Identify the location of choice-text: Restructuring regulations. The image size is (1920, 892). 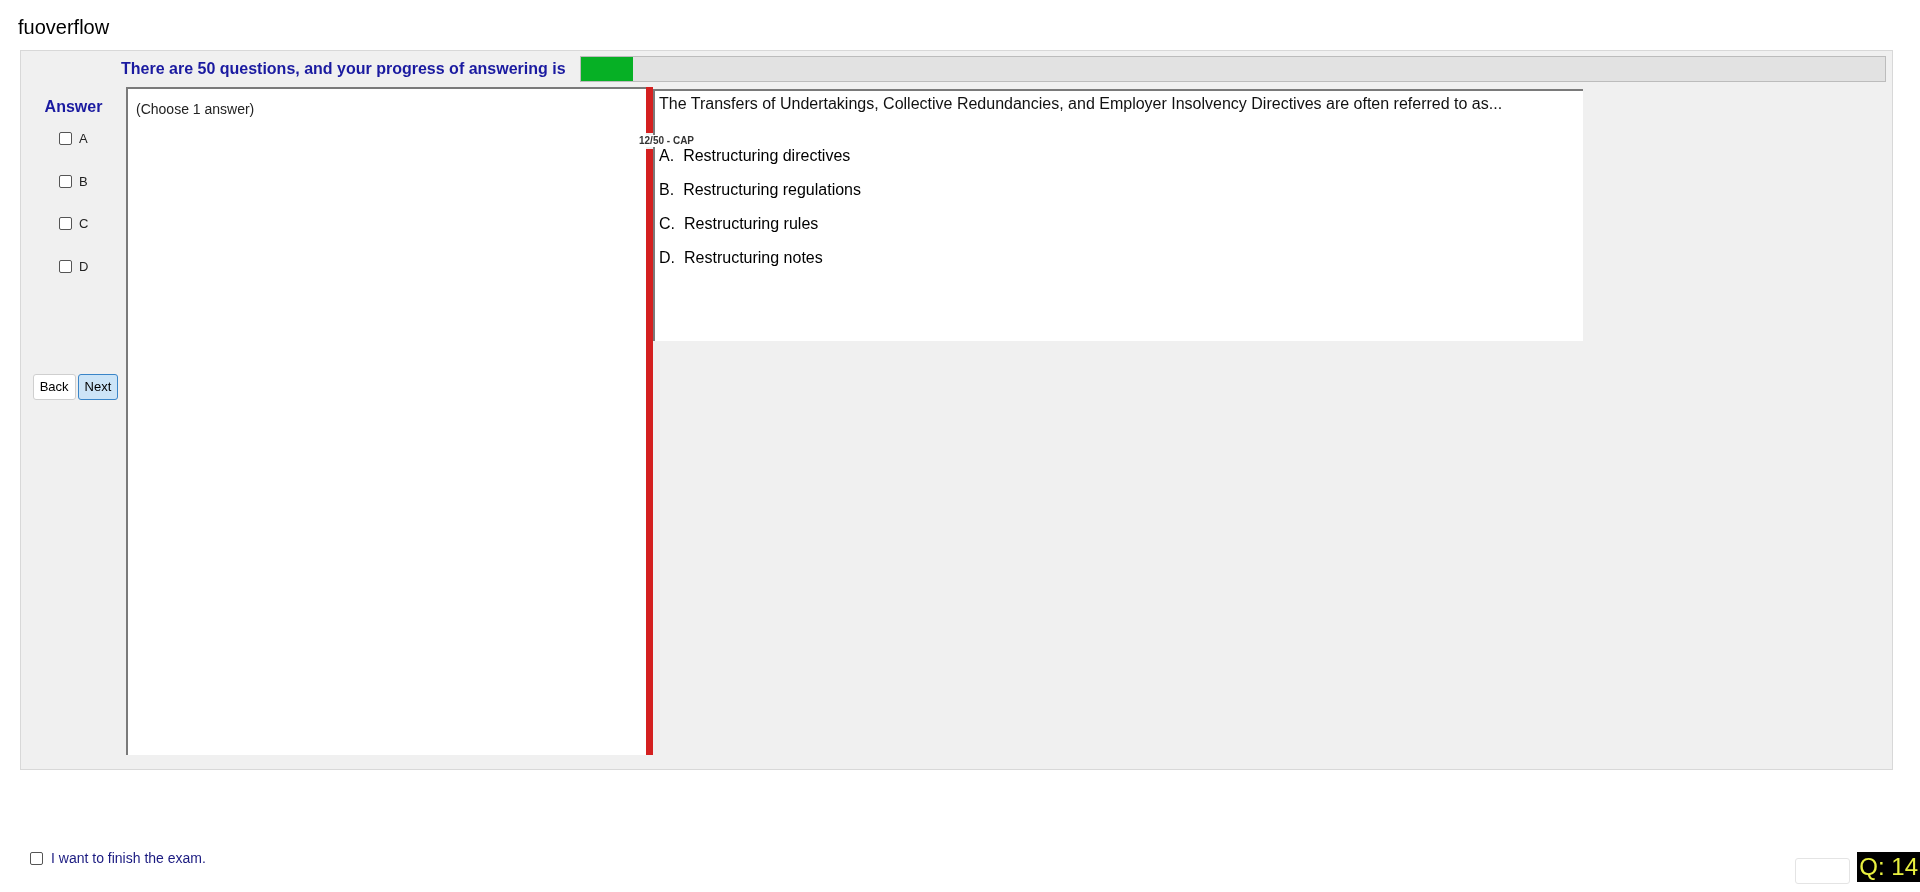
(772, 190).